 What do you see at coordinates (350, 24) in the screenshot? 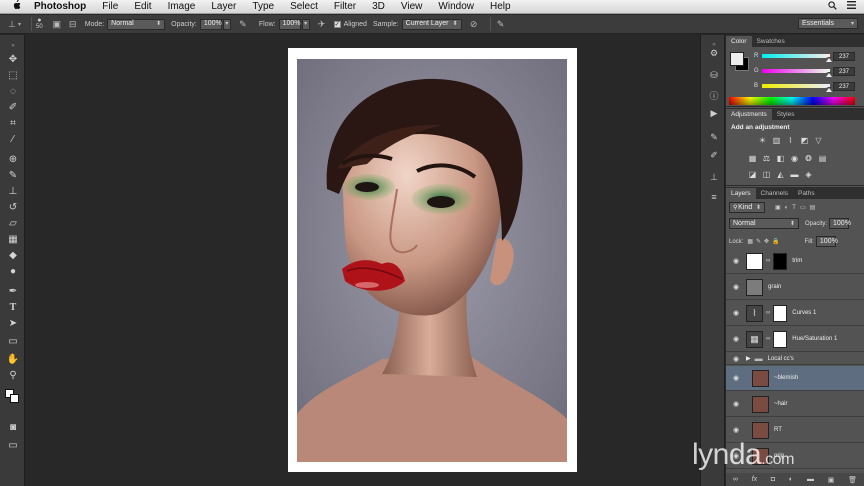
I see `aligned-checkbox: ✓ Aligned` at bounding box center [350, 24].